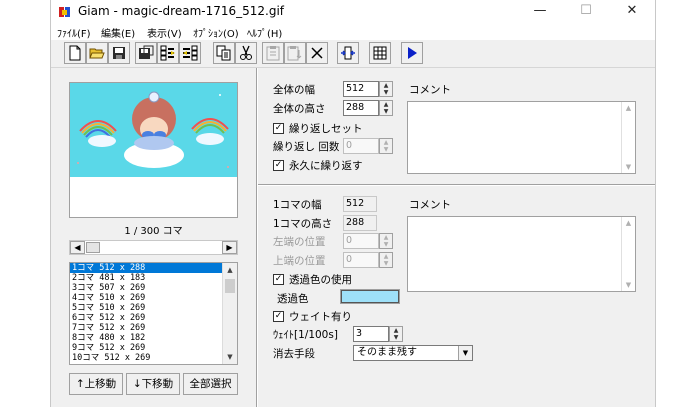  What do you see at coordinates (413, 353) in the screenshot?
I see `dispose-method-select: そのまま残す ▼` at bounding box center [413, 353].